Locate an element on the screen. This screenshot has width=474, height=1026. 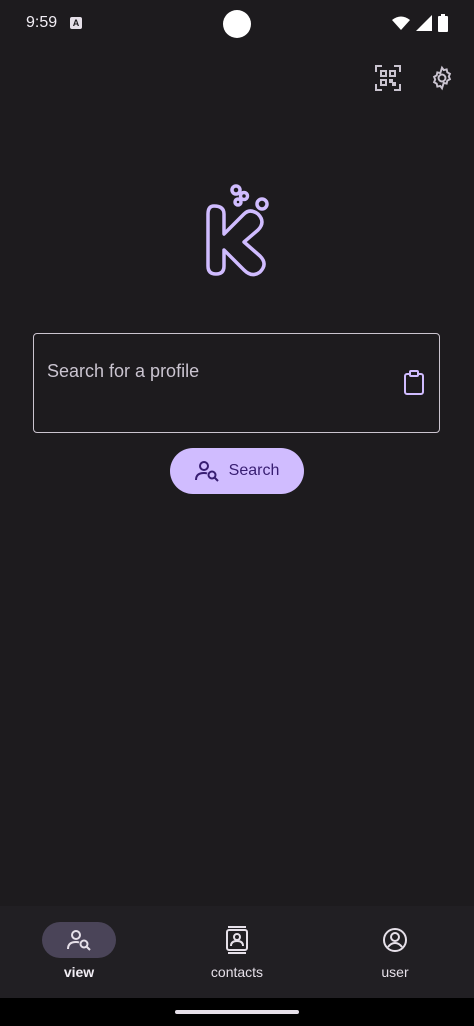
notification-icon: A is located at coordinates (76, 23).